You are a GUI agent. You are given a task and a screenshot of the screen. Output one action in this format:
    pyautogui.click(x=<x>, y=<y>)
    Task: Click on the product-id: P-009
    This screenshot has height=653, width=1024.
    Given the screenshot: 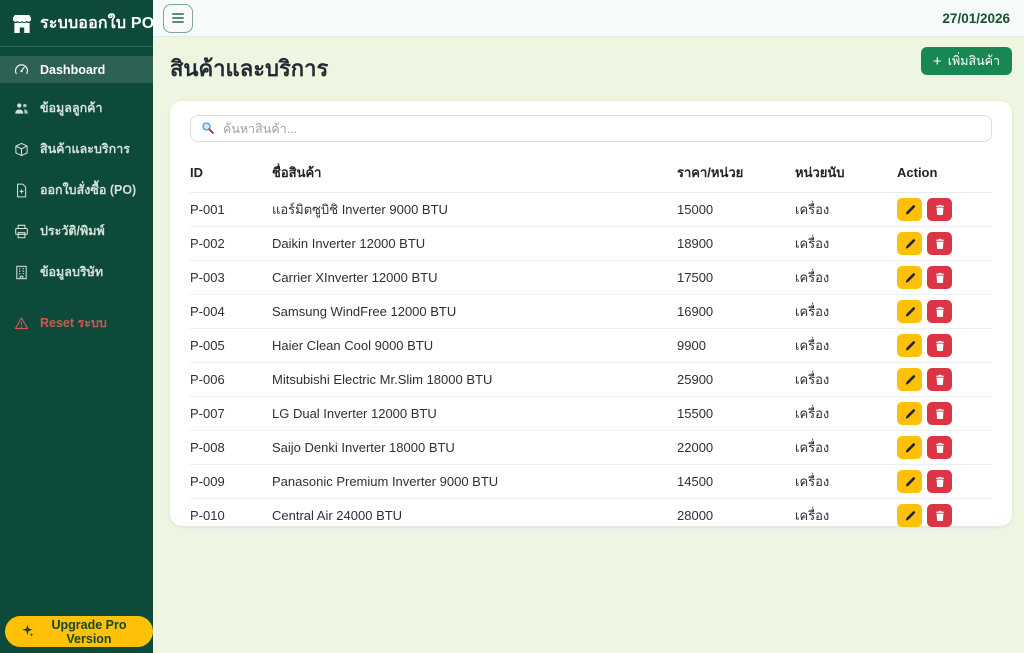 What is the action you would take?
    pyautogui.click(x=231, y=481)
    